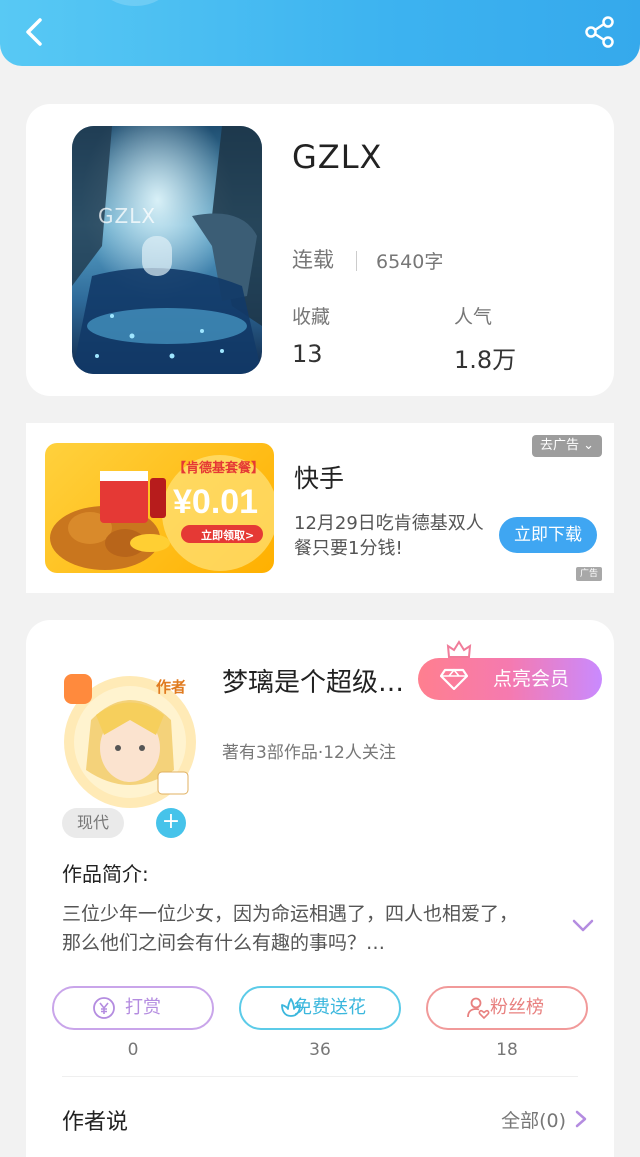 This screenshot has height=1157, width=640. What do you see at coordinates (313, 260) in the screenshot?
I see `serial-status: 连载` at bounding box center [313, 260].